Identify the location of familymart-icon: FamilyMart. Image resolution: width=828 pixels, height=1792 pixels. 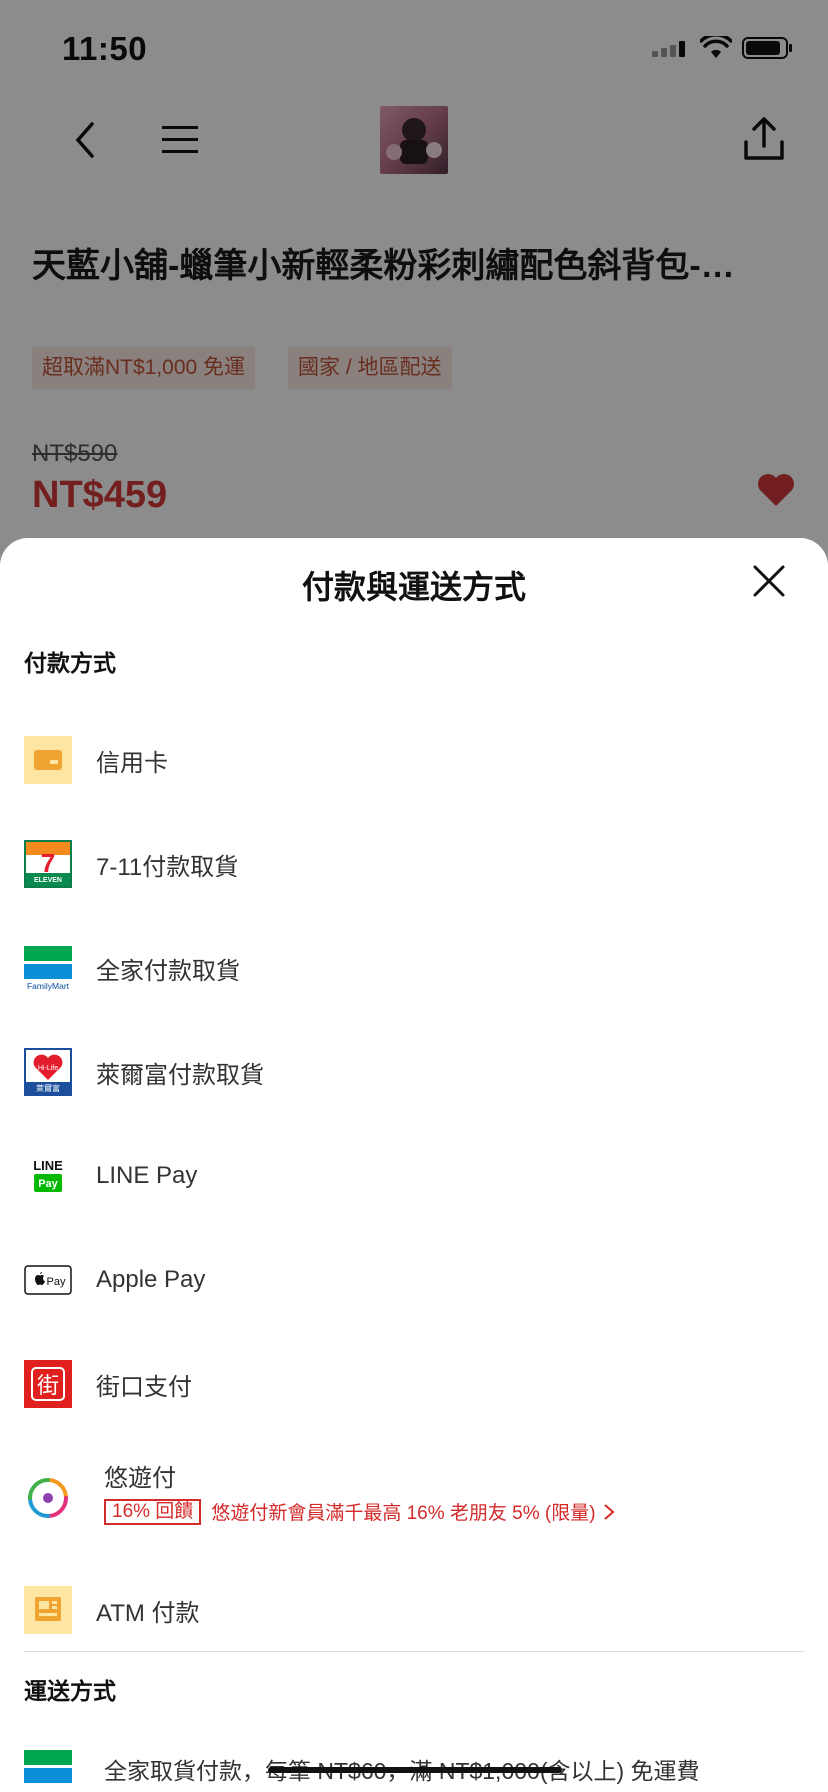
(48, 968).